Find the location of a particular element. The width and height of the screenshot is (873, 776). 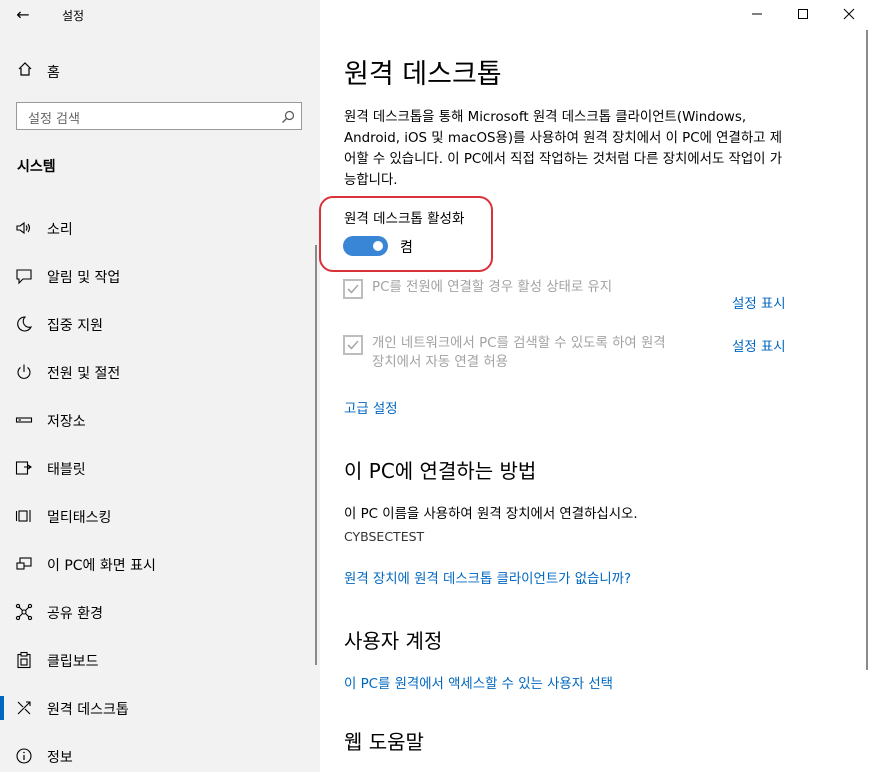

sidebar-item-label: 정보 is located at coordinates (60, 758).